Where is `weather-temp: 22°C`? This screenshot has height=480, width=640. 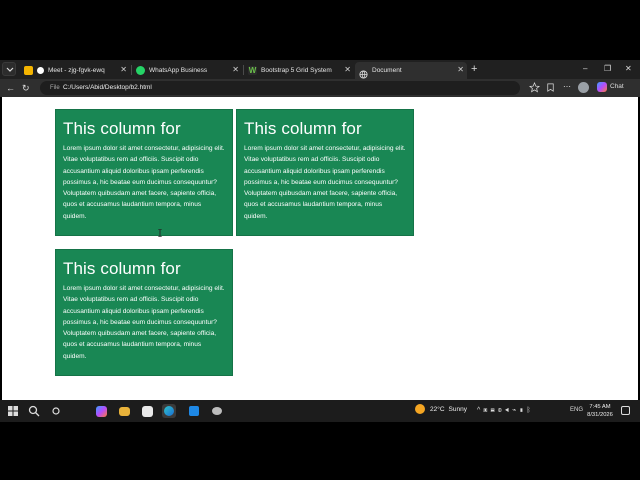
weather-temp: 22°C is located at coordinates (437, 409).